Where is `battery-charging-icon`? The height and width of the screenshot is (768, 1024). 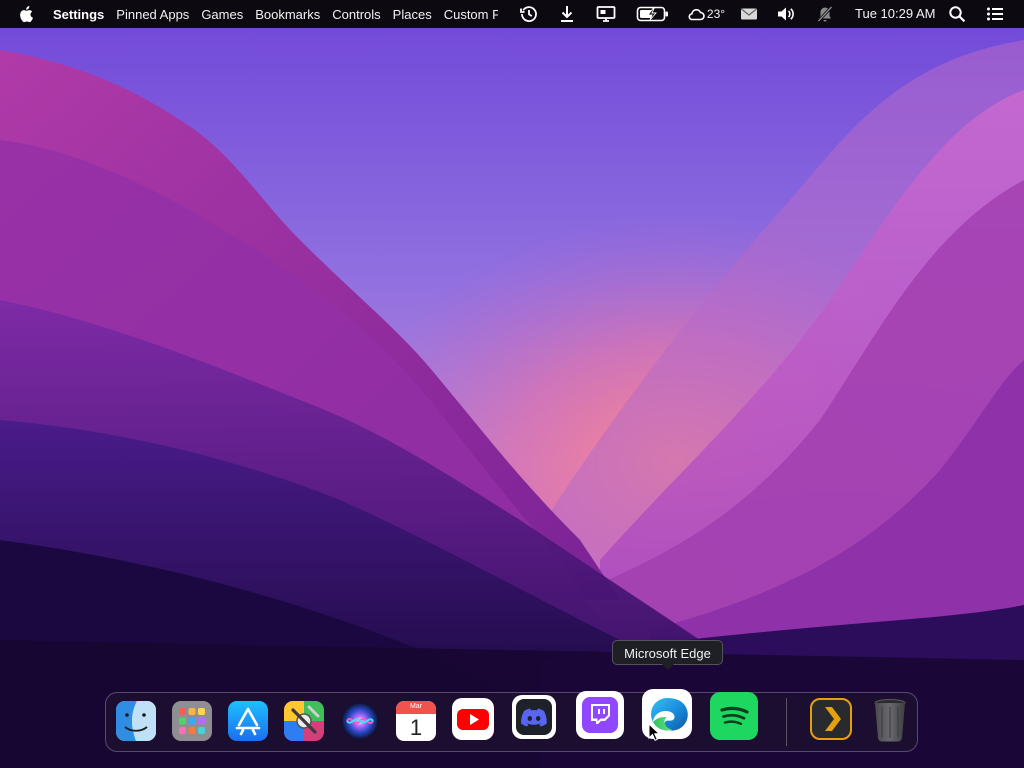
battery-charging-icon is located at coordinates (653, 14).